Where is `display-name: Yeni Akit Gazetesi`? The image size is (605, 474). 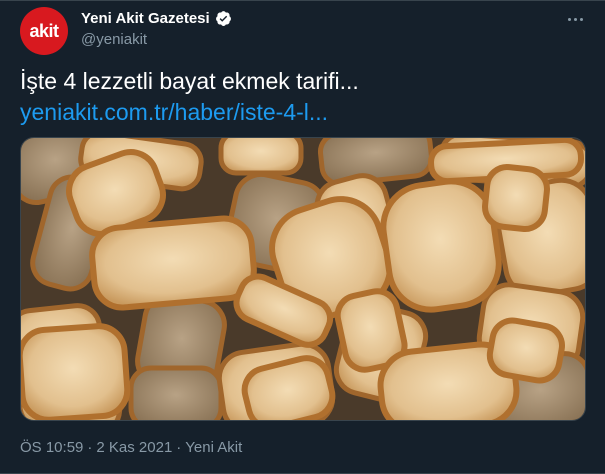
display-name: Yeni Akit Gazetesi is located at coordinates (145, 18).